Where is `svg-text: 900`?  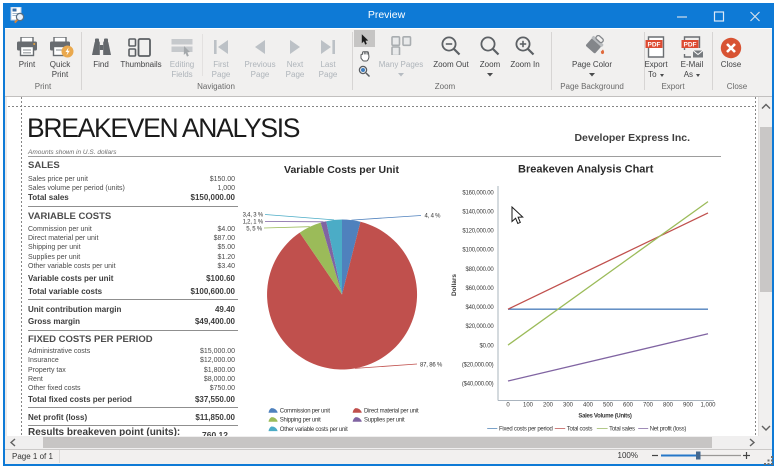 svg-text: 900 is located at coordinates (688, 406).